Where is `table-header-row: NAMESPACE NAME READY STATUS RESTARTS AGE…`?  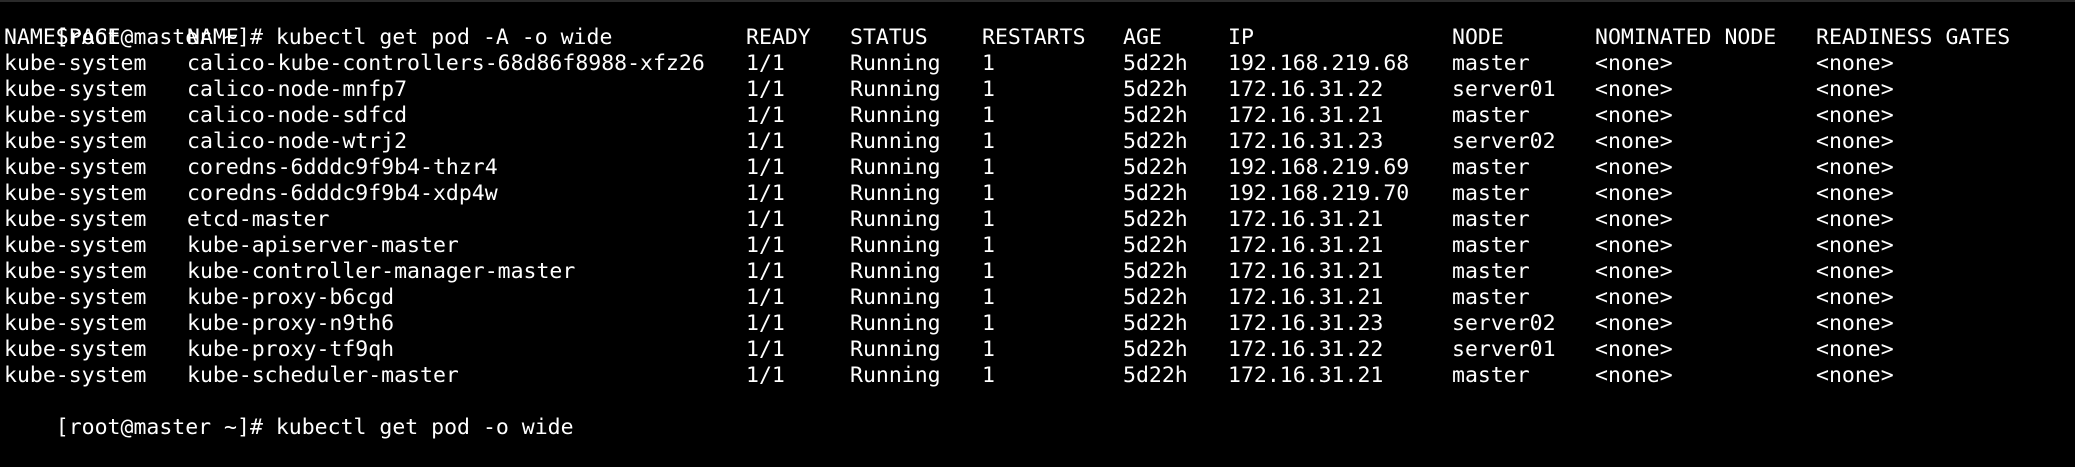
table-header-row: NAMESPACE NAME READY STATUS RESTARTS AGE… is located at coordinates (1034, 38).